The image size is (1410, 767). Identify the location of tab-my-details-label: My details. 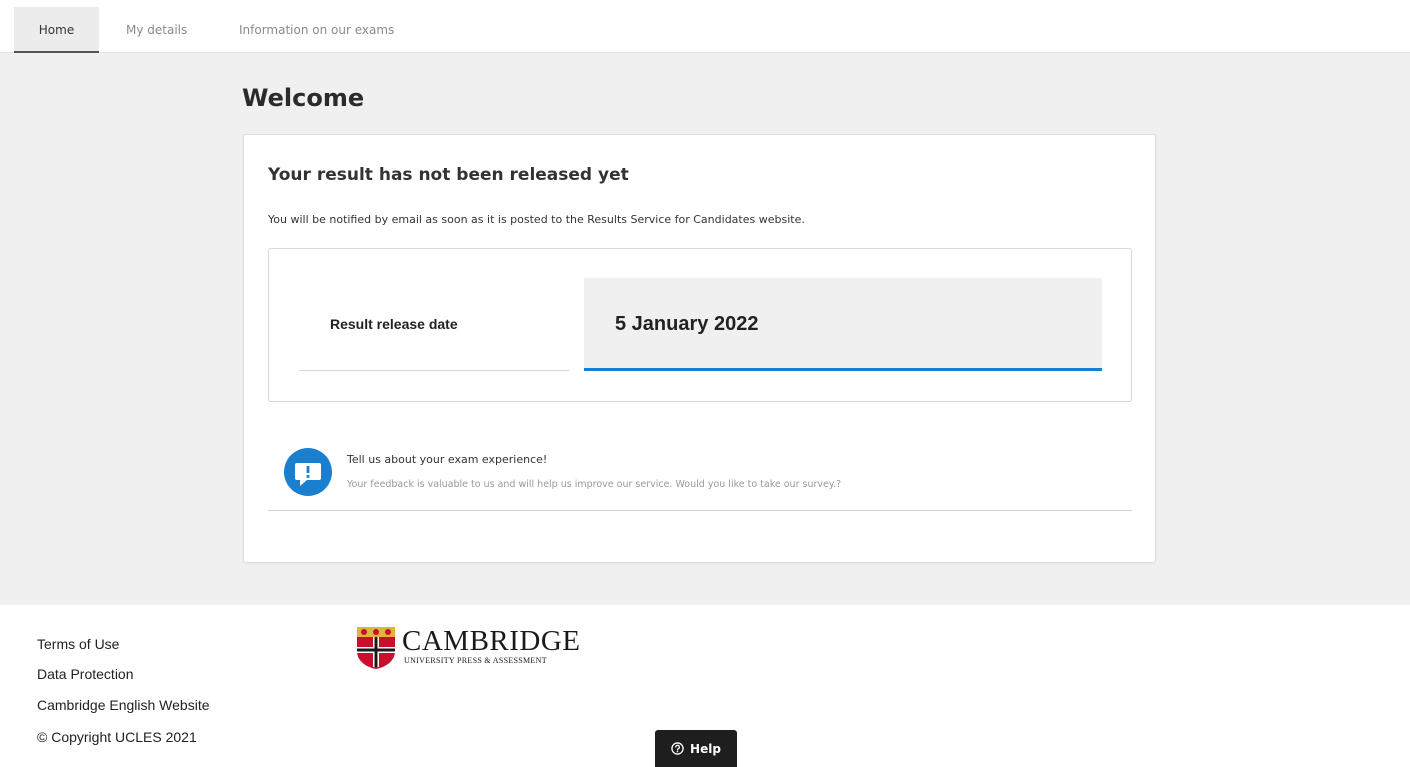
(157, 30).